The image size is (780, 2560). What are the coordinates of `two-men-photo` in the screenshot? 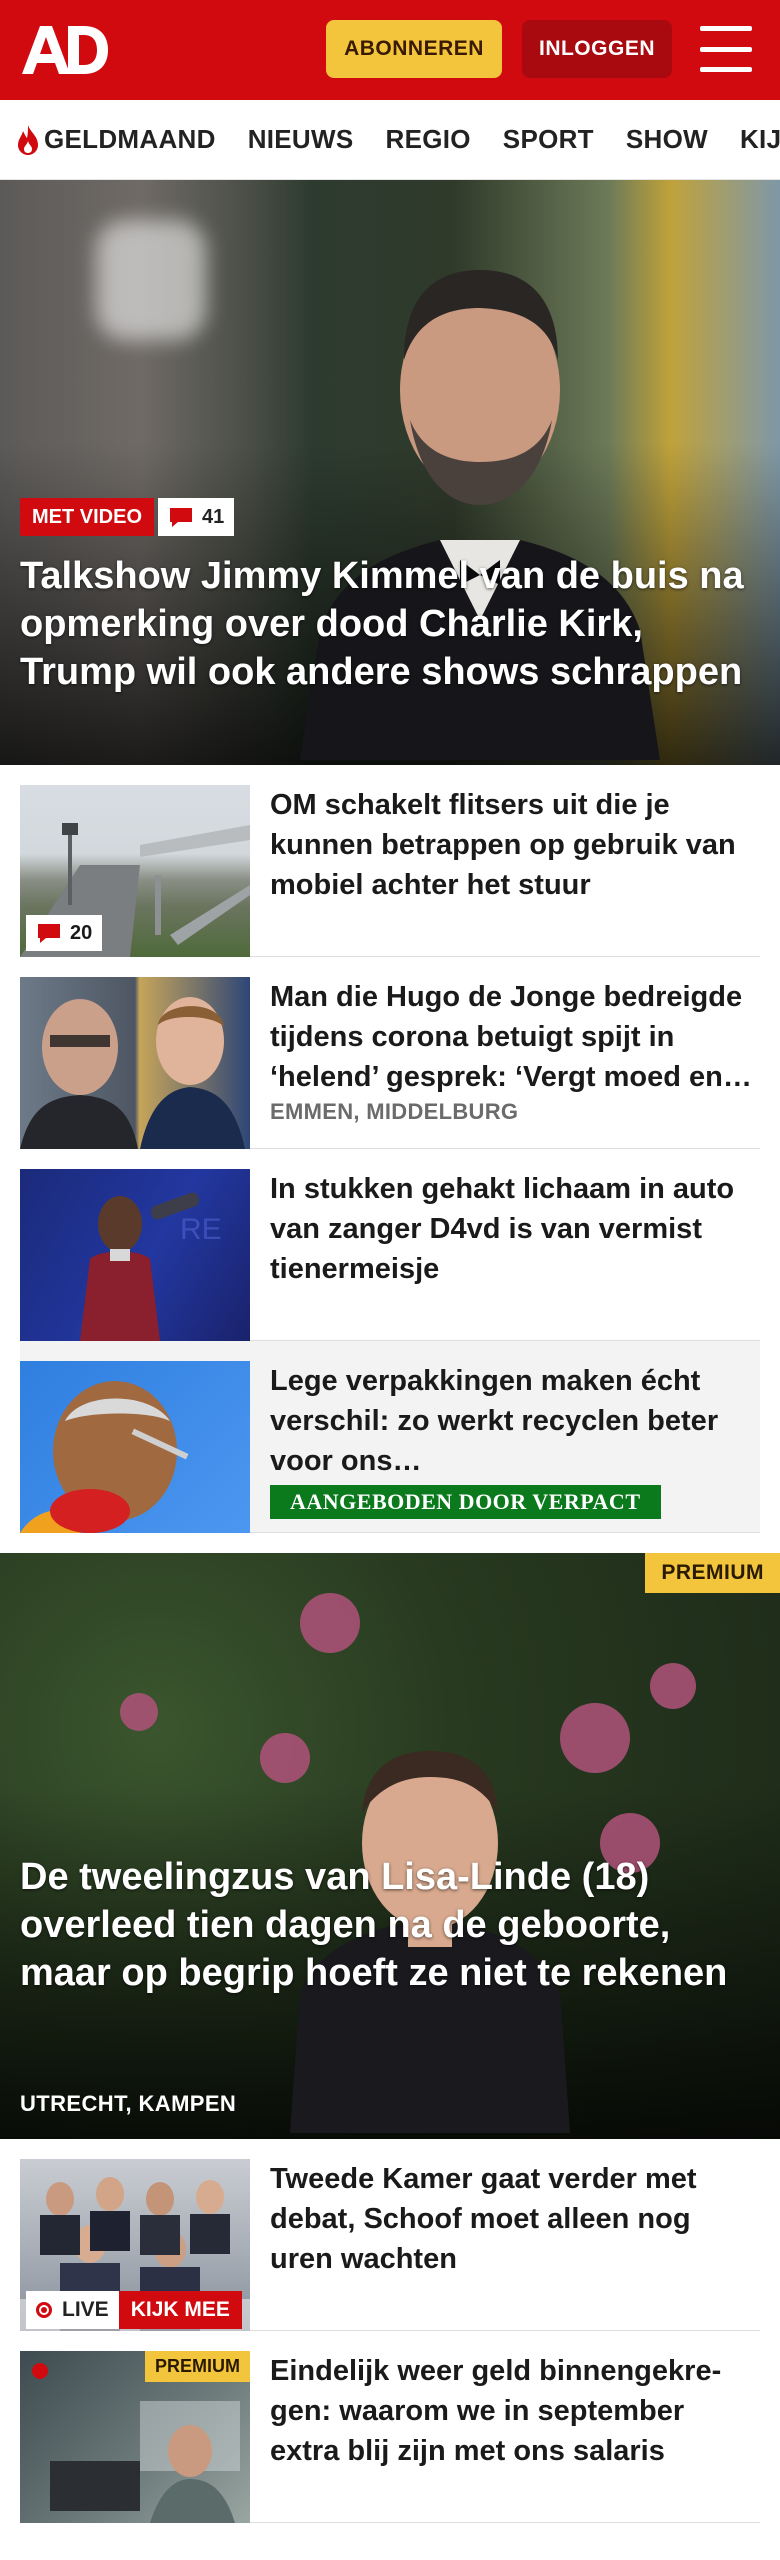 It's located at (132, 1073).